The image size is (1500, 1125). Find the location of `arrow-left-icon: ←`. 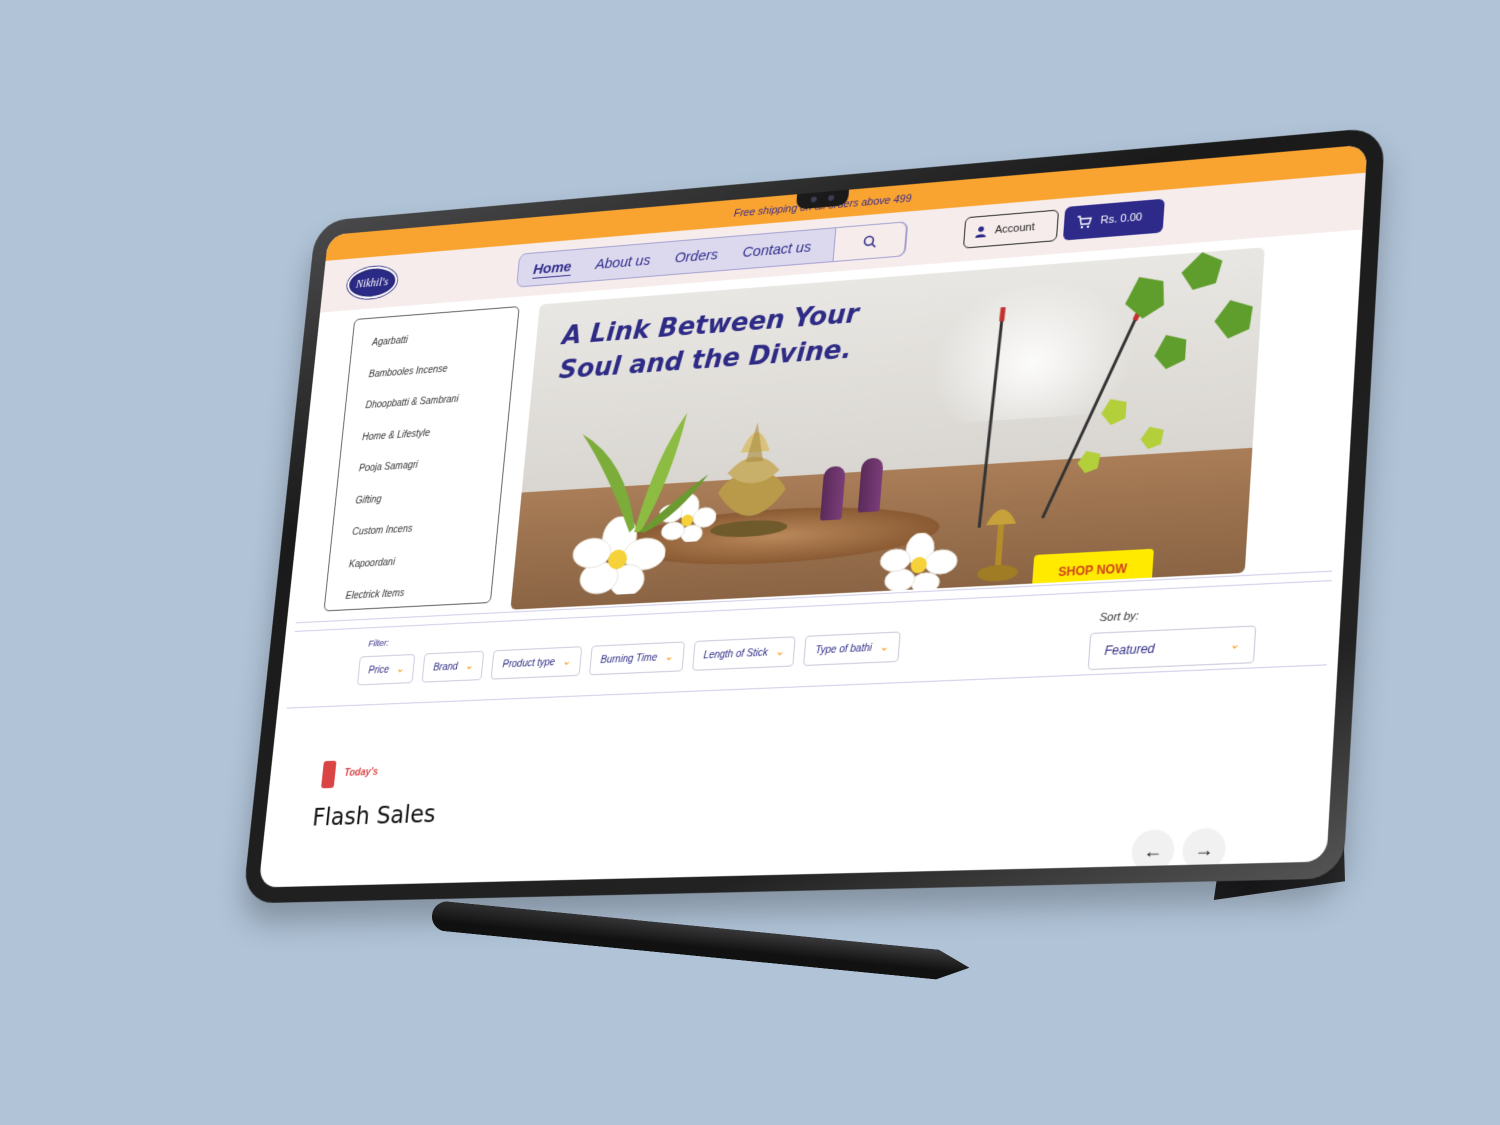

arrow-left-icon: ← is located at coordinates (1153, 850).